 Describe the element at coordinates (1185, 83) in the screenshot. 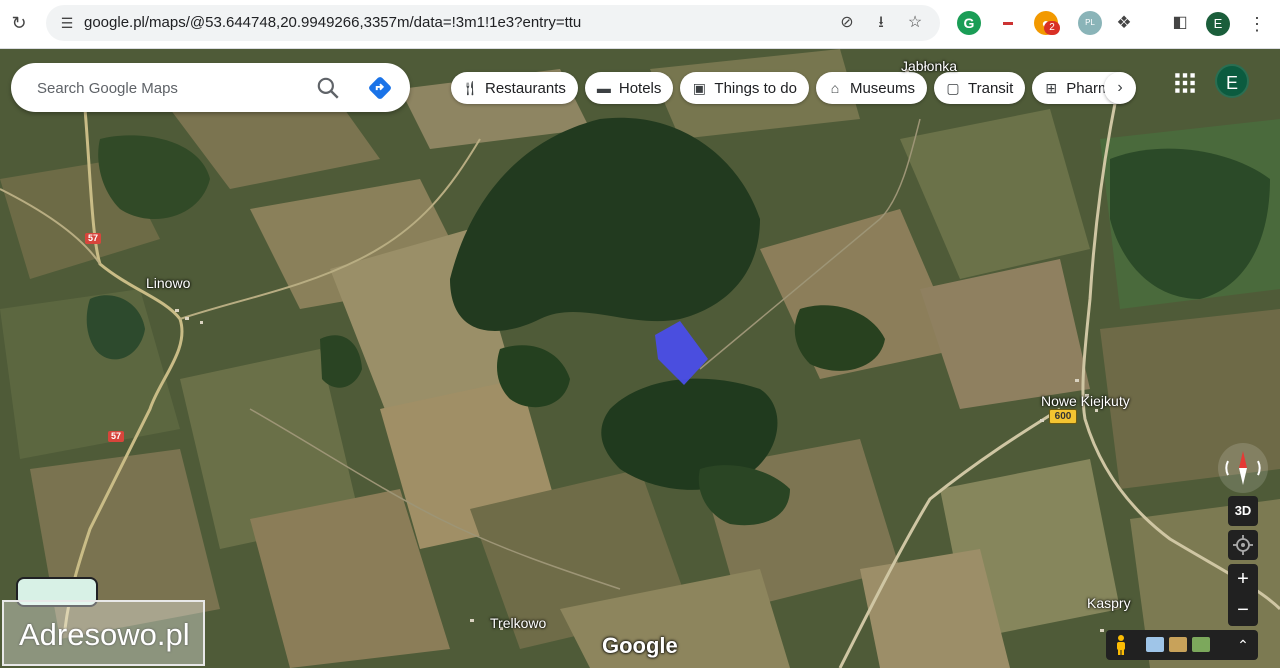

I see `google-apps-icon` at that location.